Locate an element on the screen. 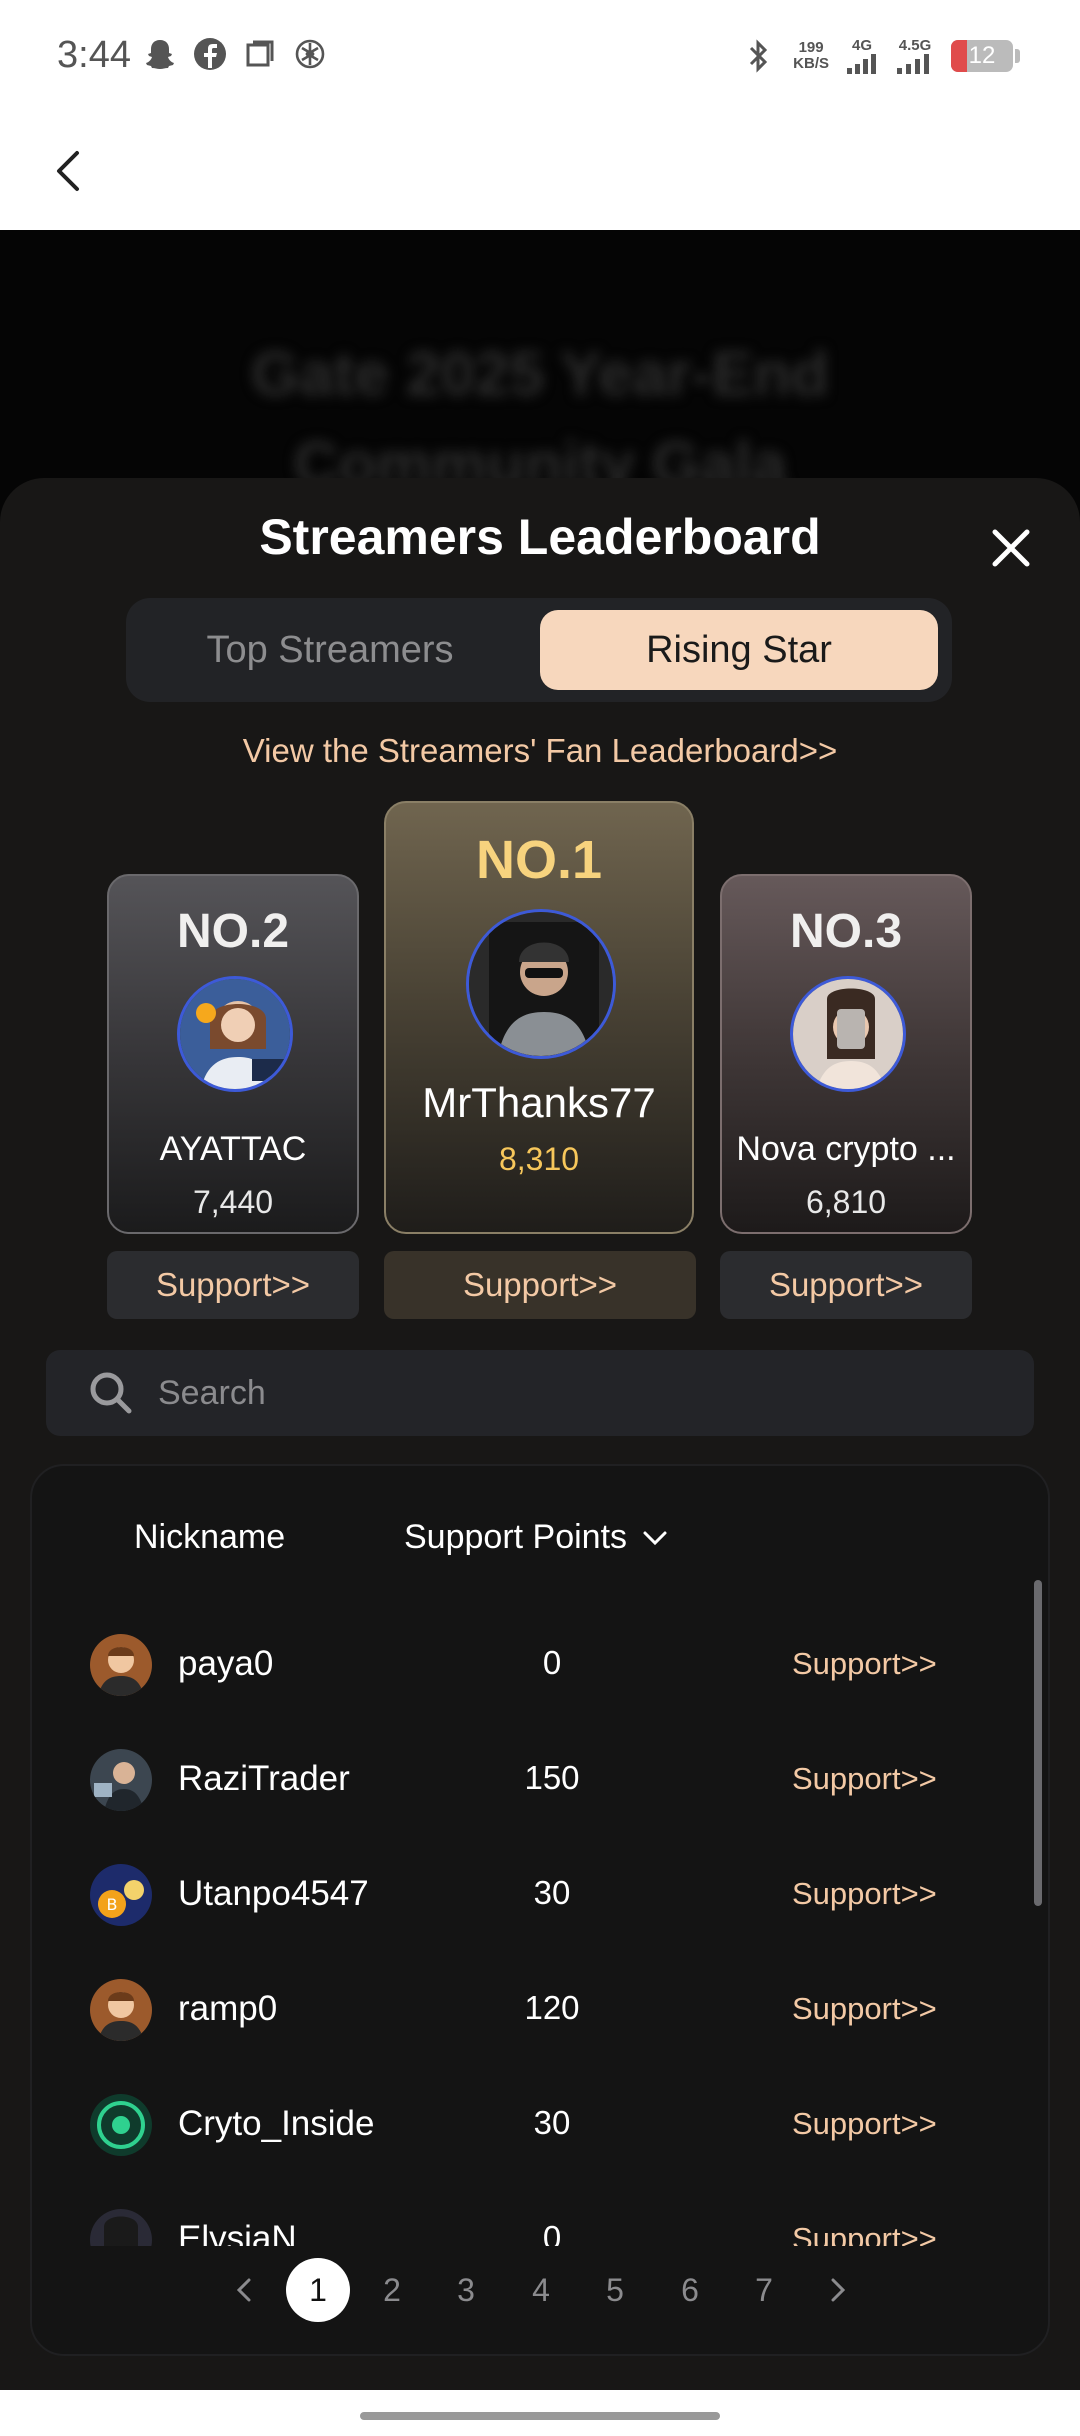 The height and width of the screenshot is (2436, 1080). podium-card-1: NO.1 MrThanks77 8,310 is located at coordinates (539, 1017).